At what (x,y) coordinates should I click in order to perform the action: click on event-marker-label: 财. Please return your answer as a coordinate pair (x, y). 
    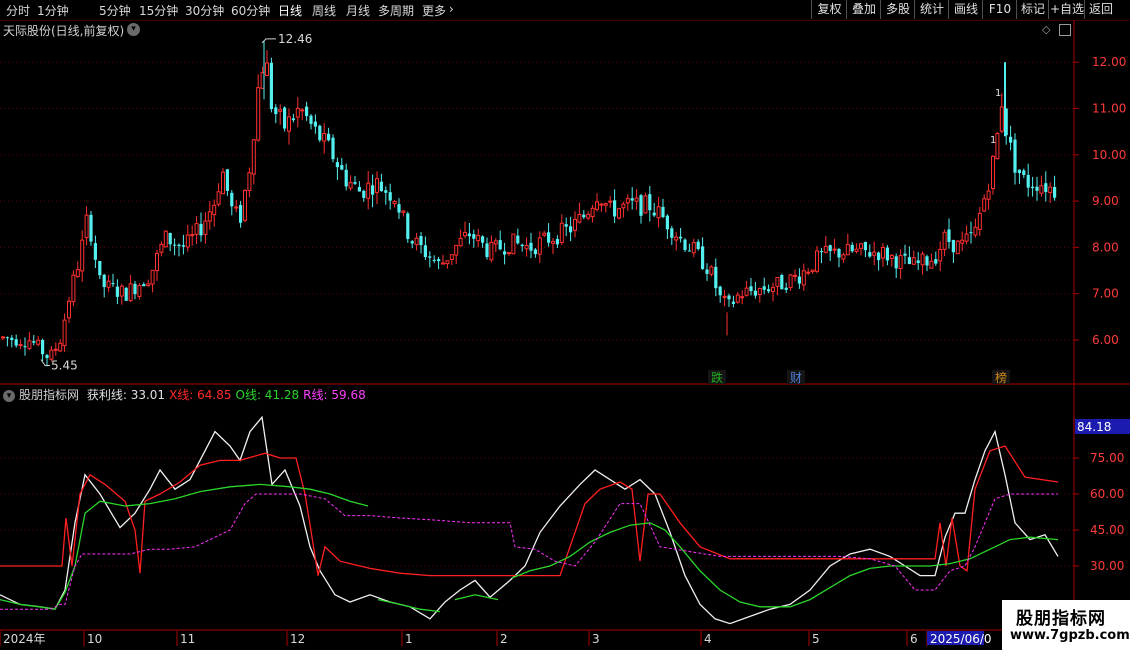
    Looking at the image, I should click on (796, 378).